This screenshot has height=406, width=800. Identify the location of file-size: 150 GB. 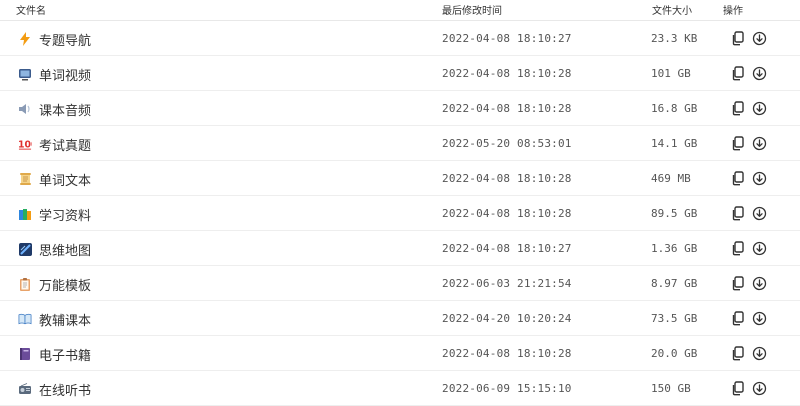
(671, 388).